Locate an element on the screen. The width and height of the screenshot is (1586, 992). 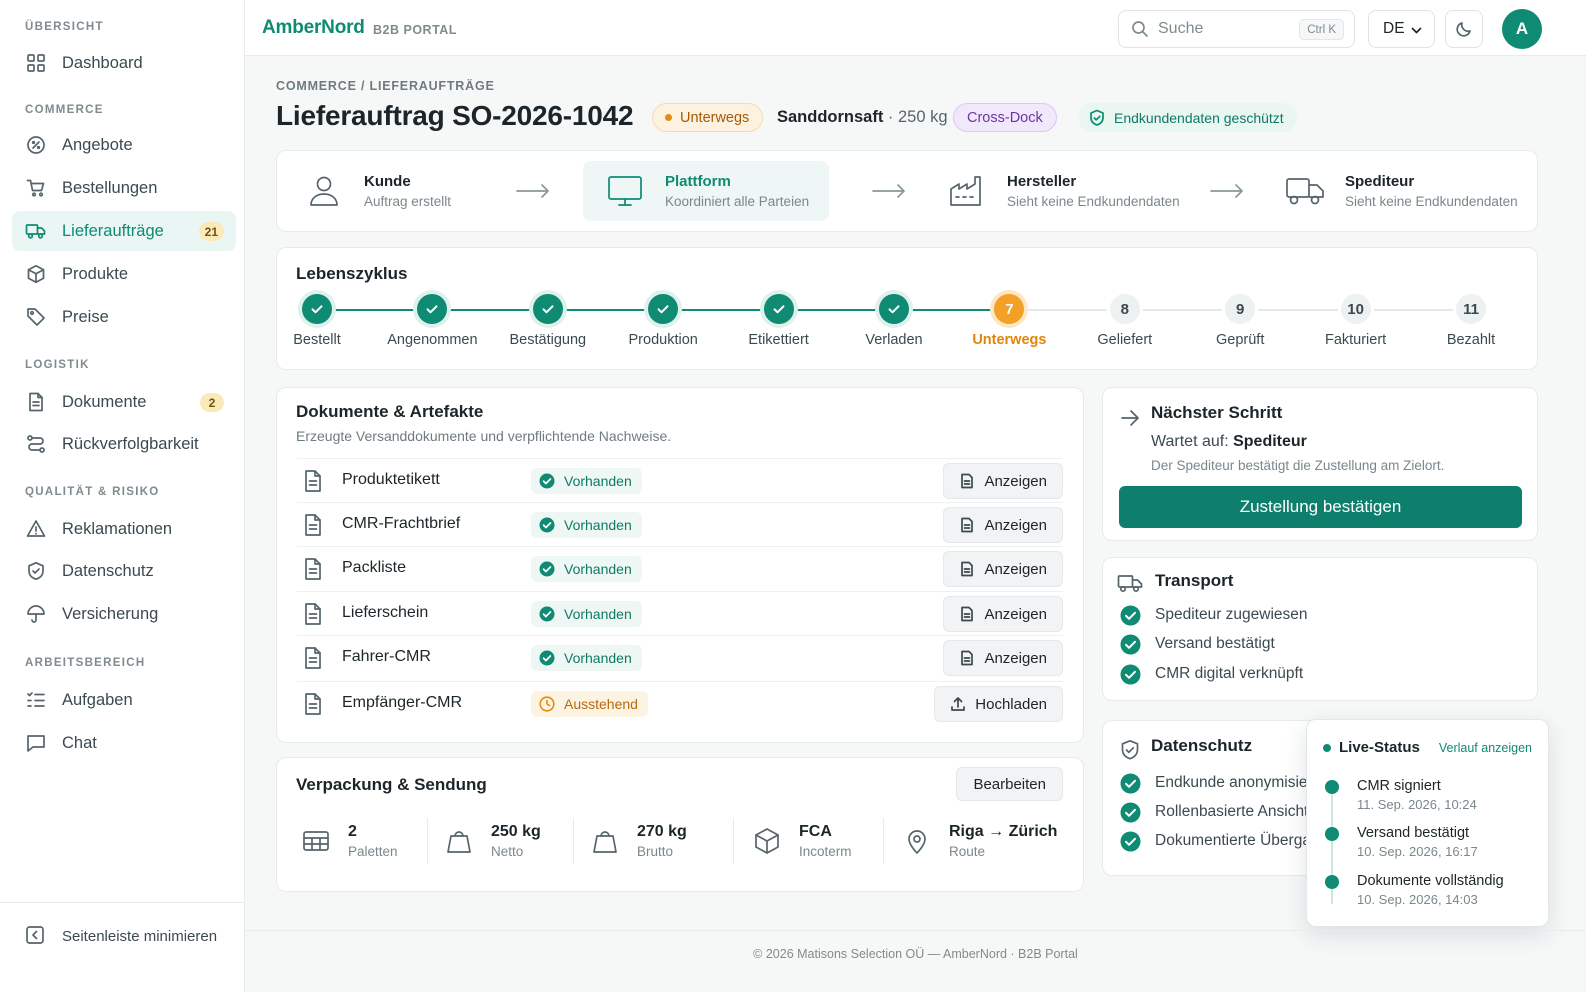
edit-packaging-button: Bearbeiten is located at coordinates (1009, 784).